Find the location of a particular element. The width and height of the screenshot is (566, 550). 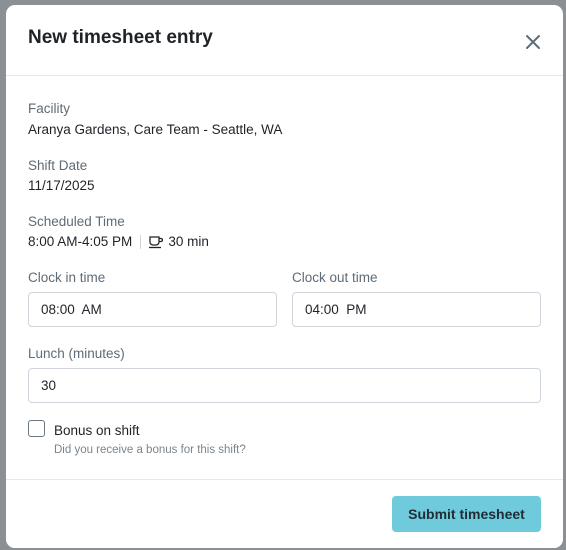

clock-in-label: Clock in time is located at coordinates (67, 277).